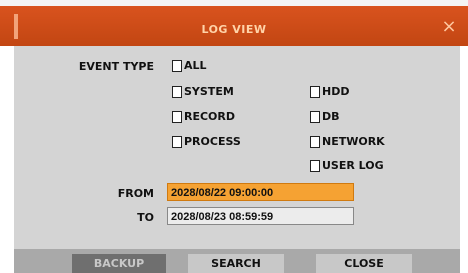  I want to click on checkbox-process: PROCESS, so click(206, 142).